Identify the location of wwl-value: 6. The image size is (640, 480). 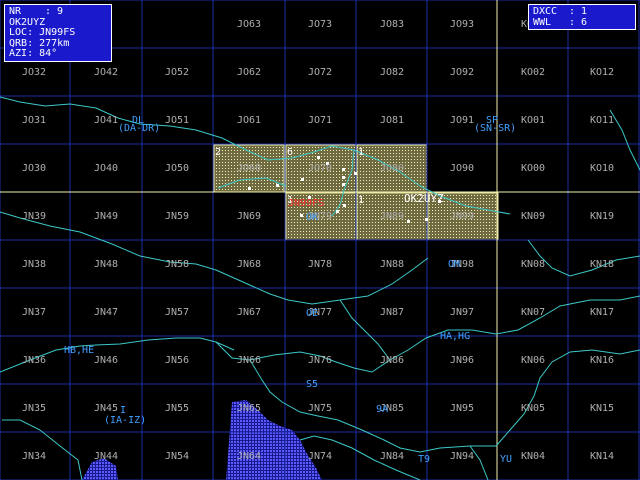
(584, 22).